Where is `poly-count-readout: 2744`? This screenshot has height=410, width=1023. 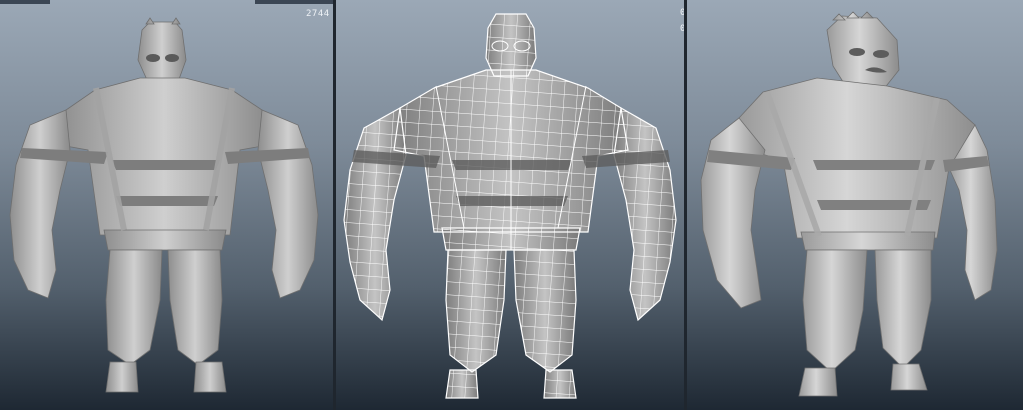
poly-count-readout: 2744 is located at coordinates (318, 14).